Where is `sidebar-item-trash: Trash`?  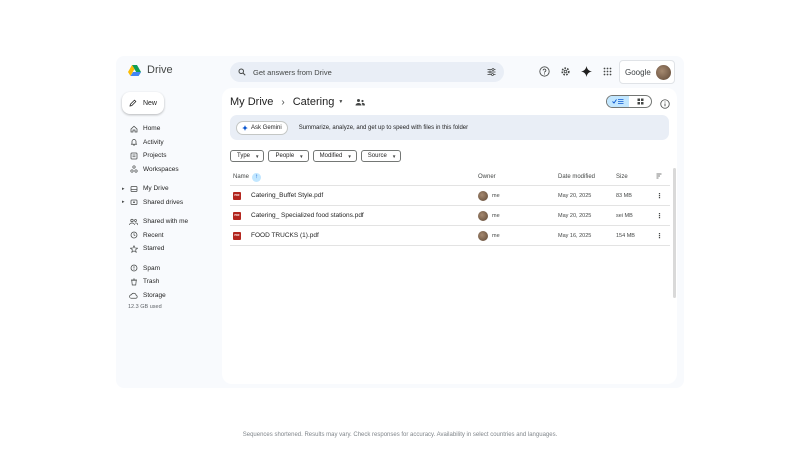 sidebar-item-trash: Trash is located at coordinates (171, 282).